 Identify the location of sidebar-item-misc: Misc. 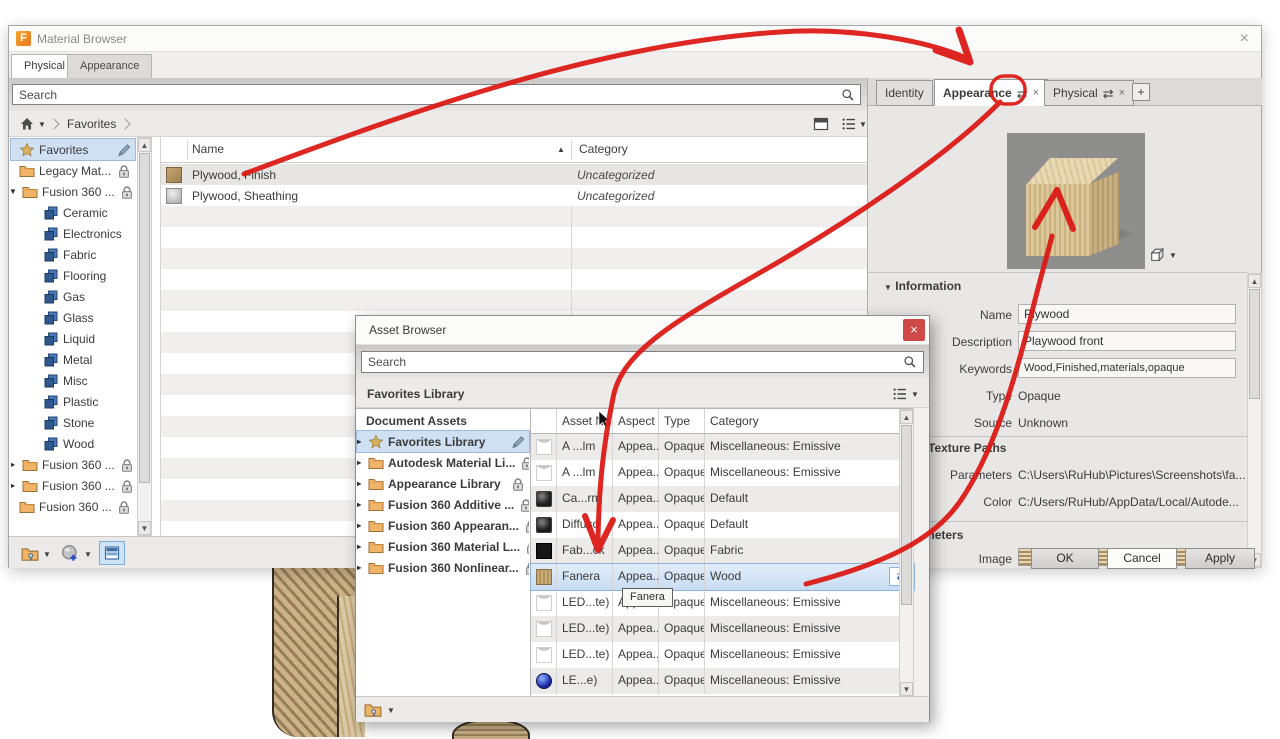
(73, 380).